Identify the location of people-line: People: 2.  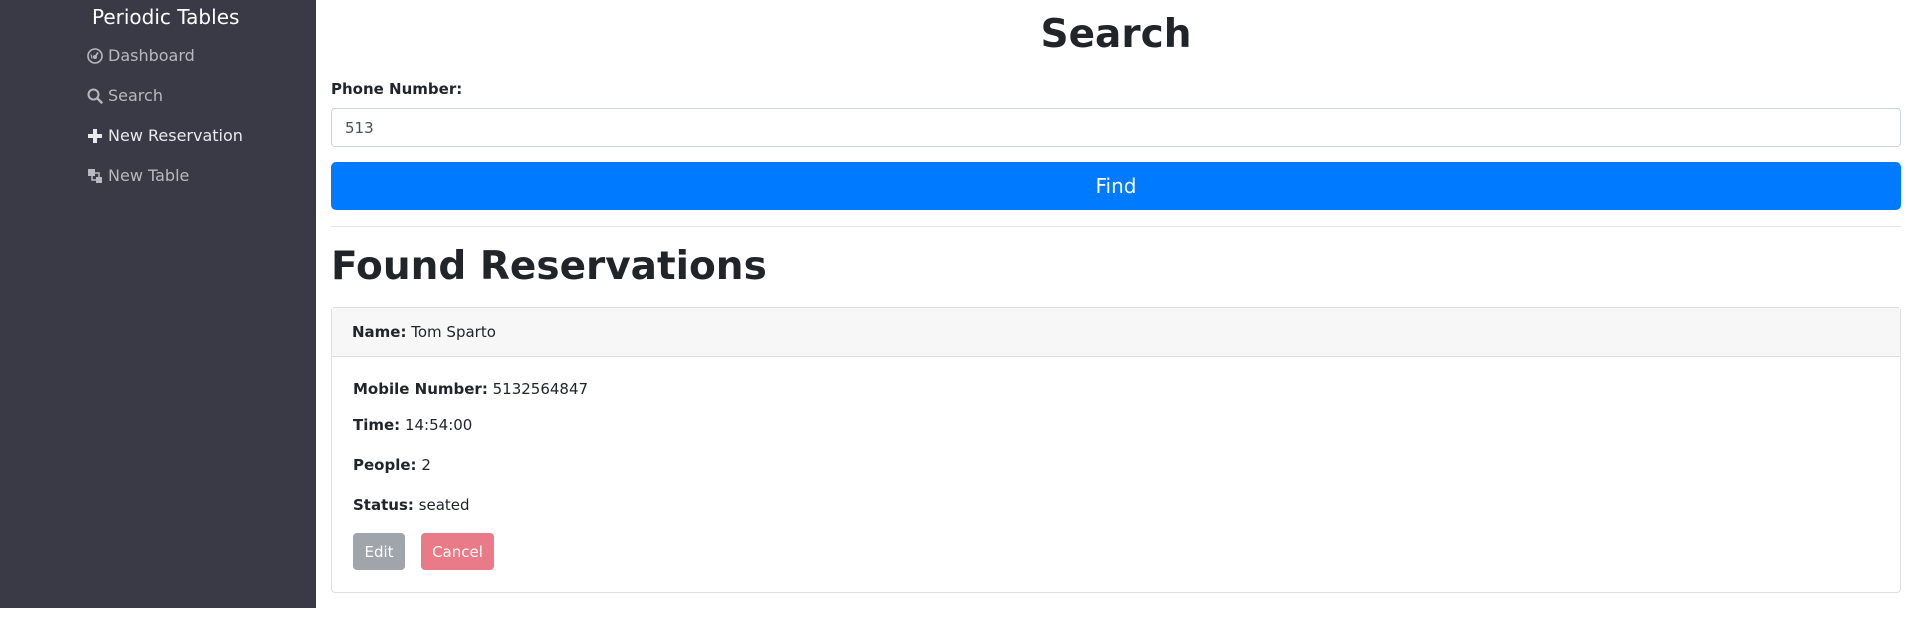
(392, 465).